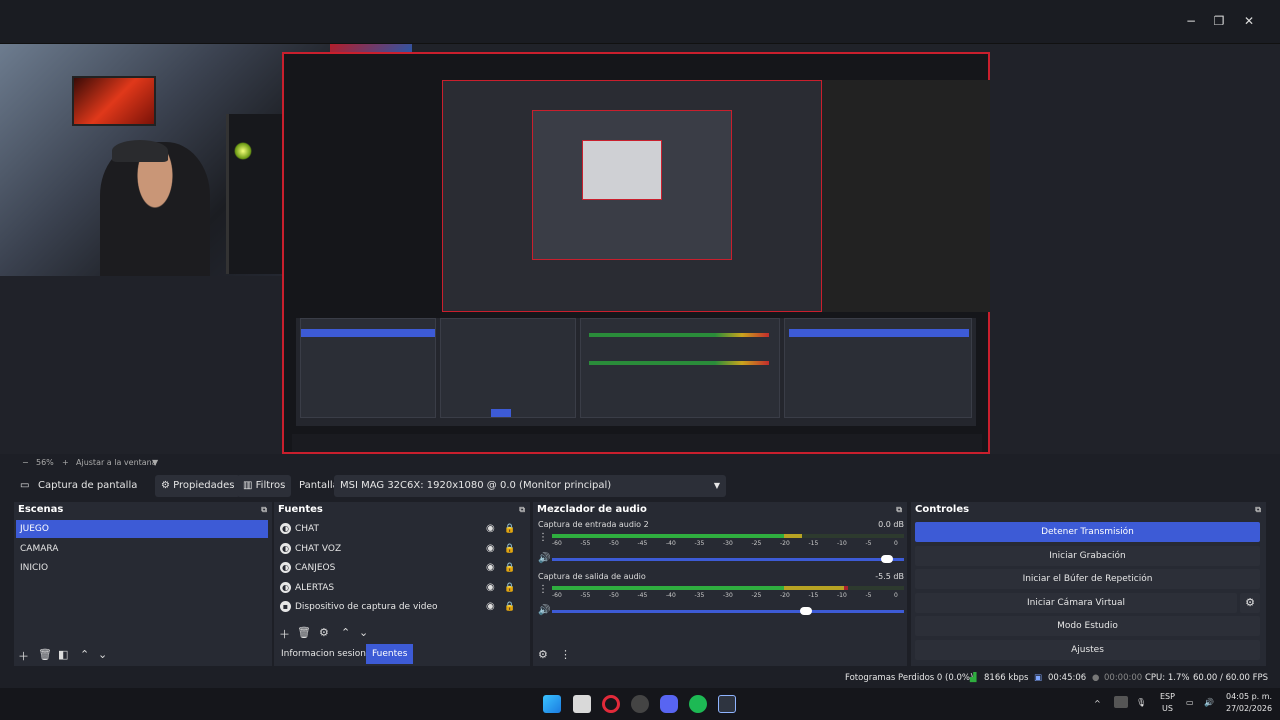 The image size is (1280, 720). What do you see at coordinates (140, 151) in the screenshot?
I see `cap` at bounding box center [140, 151].